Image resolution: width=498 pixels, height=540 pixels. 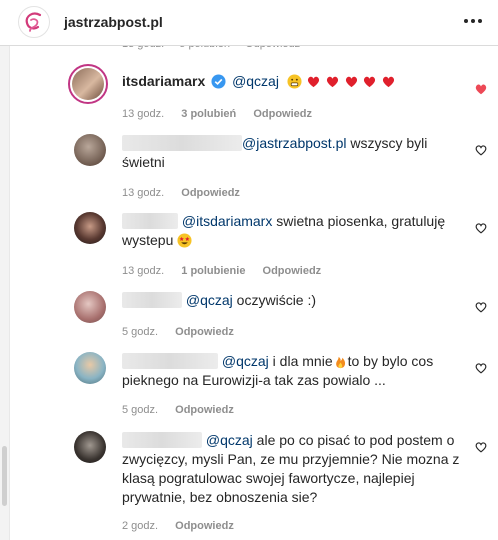 I want to click on comment-likes: 3 polubień, so click(x=208, y=114).